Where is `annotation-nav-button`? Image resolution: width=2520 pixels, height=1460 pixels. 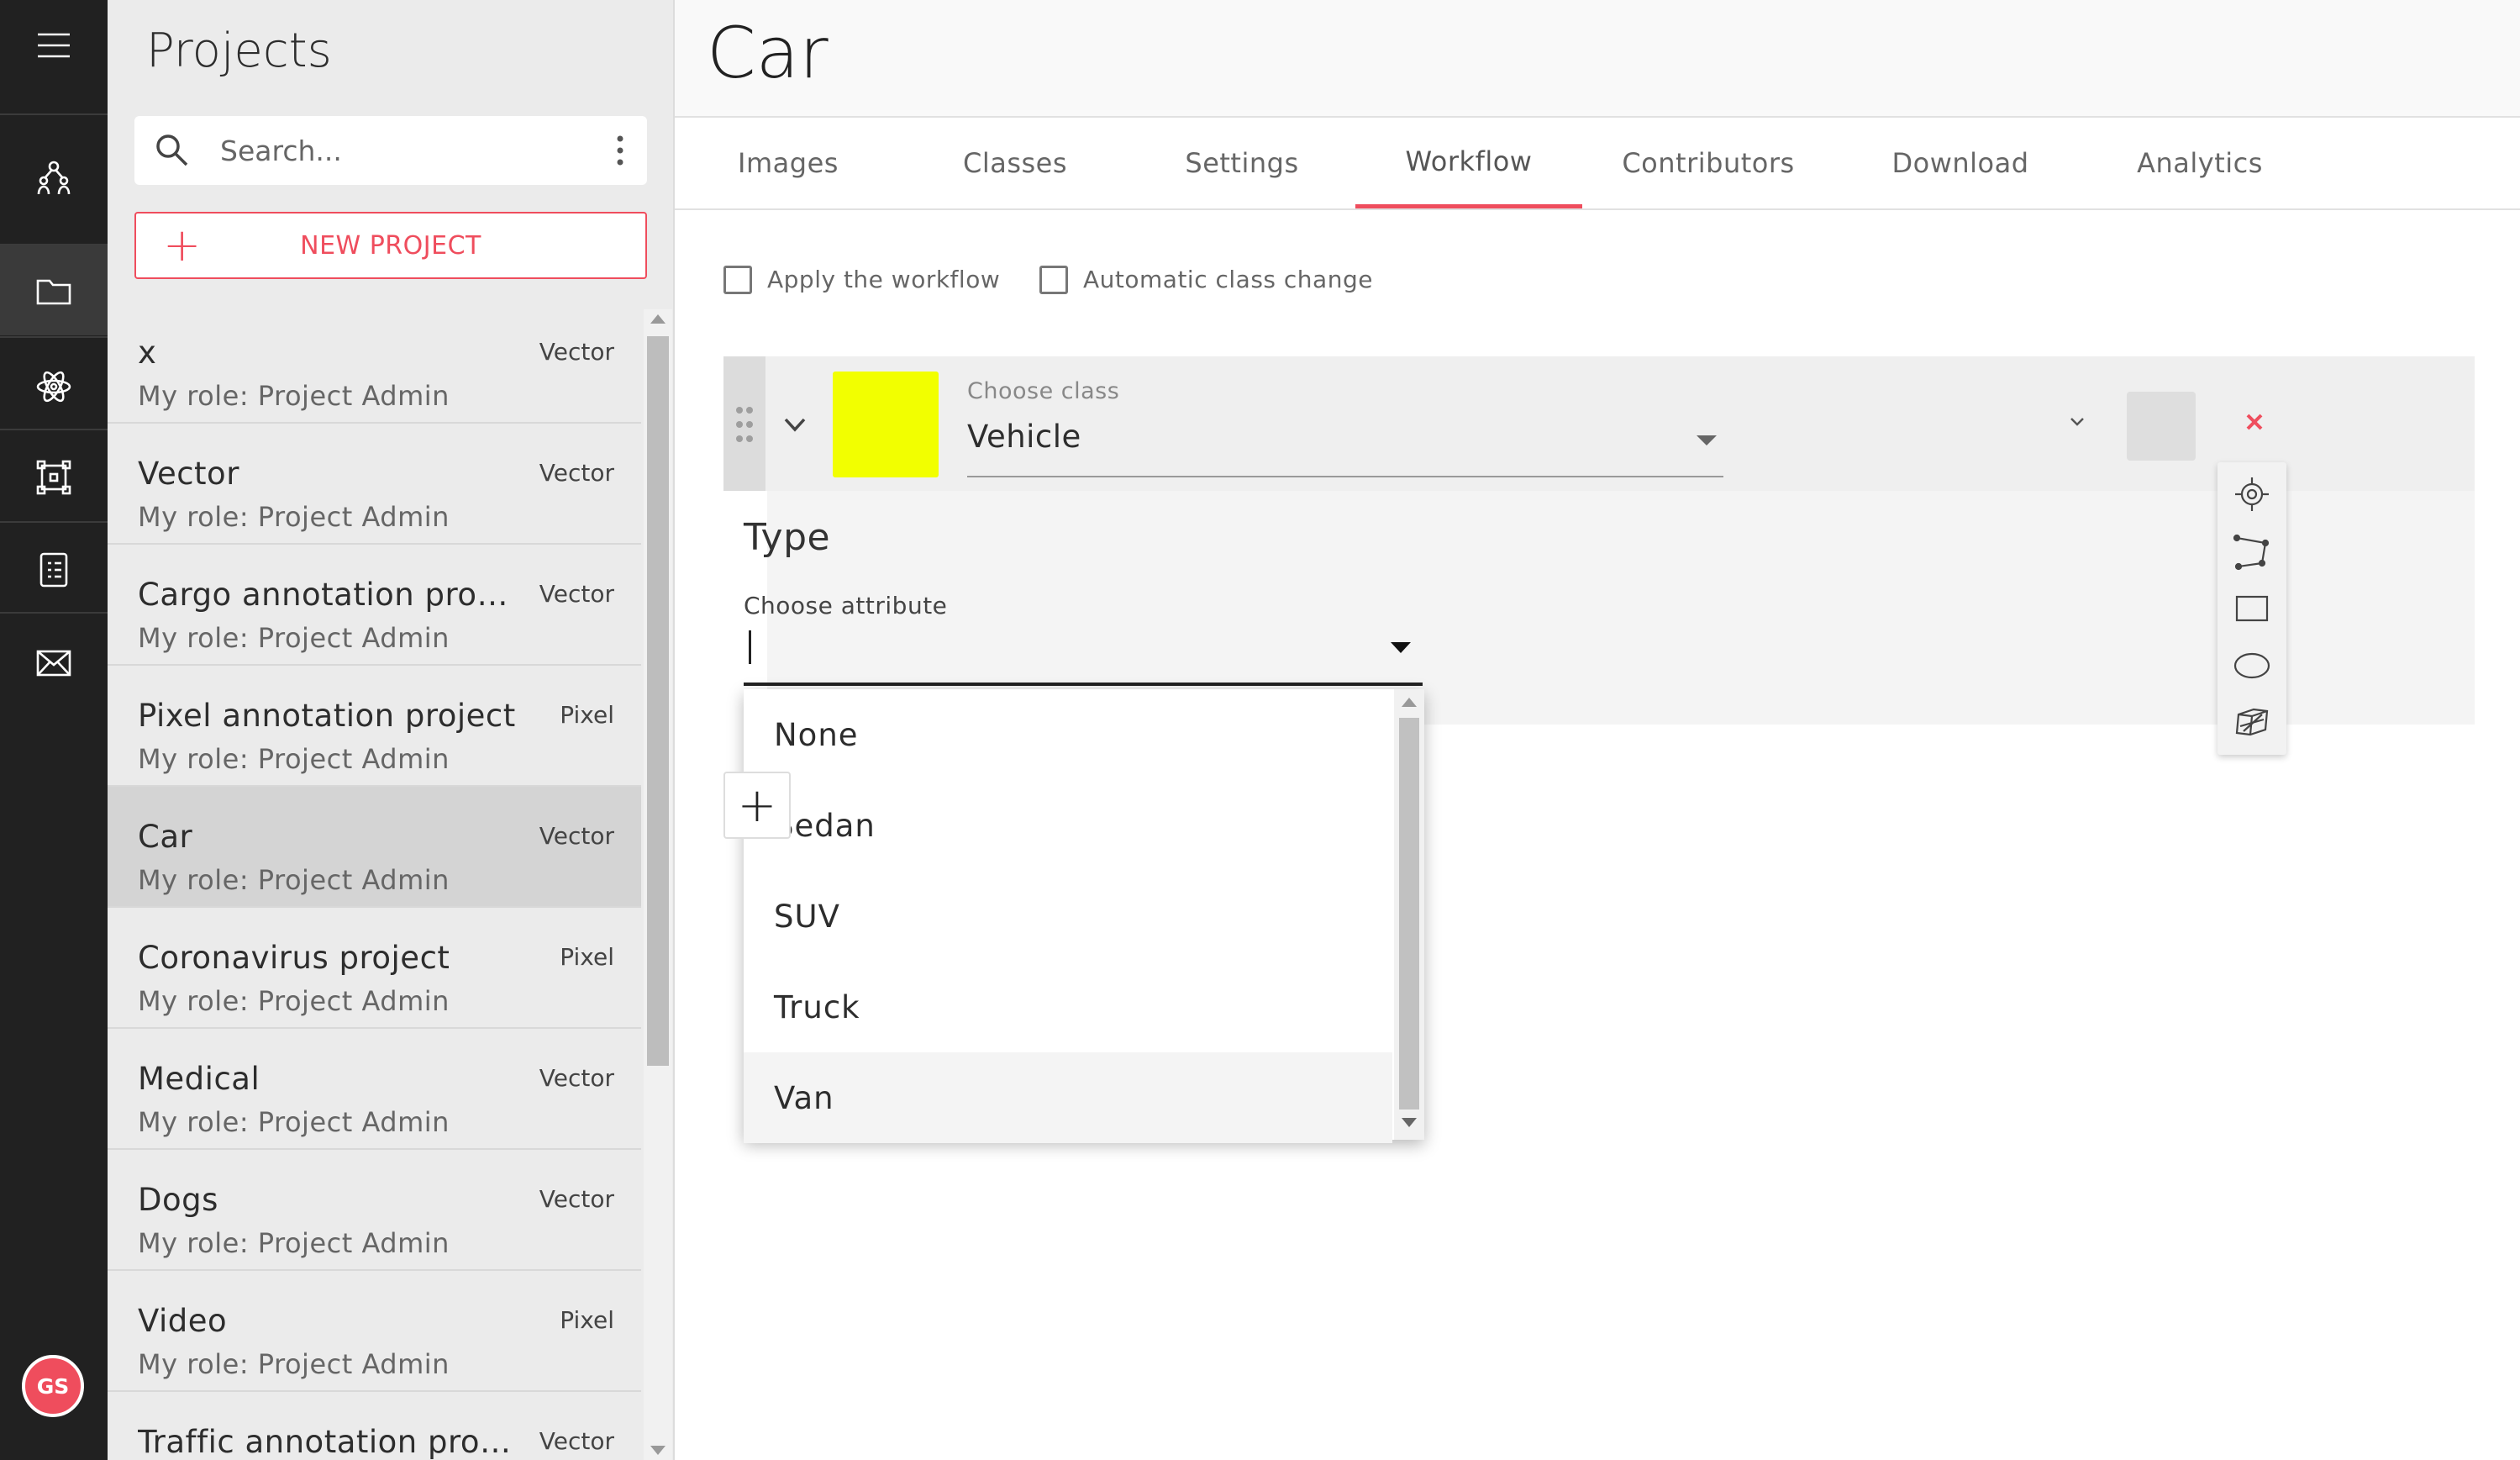 annotation-nav-button is located at coordinates (54, 477).